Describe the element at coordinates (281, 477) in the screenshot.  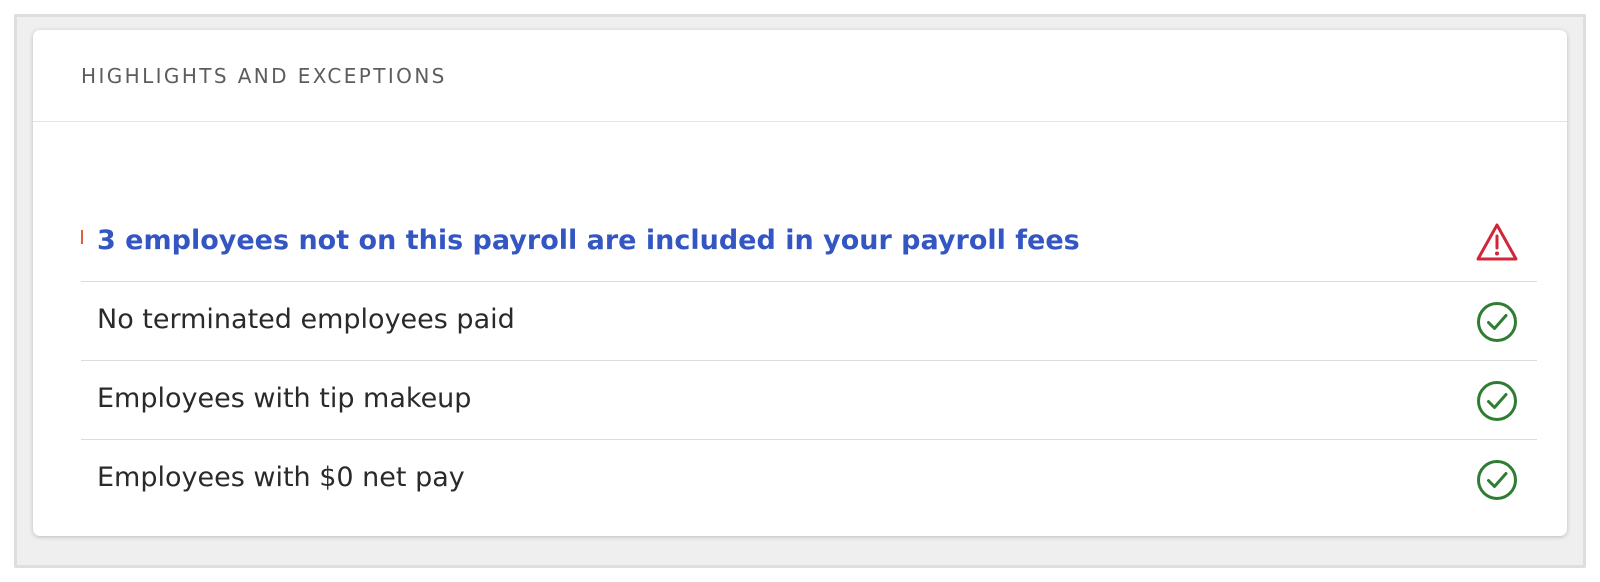
I see `list-item-label: Employees with $0 net pay` at that location.